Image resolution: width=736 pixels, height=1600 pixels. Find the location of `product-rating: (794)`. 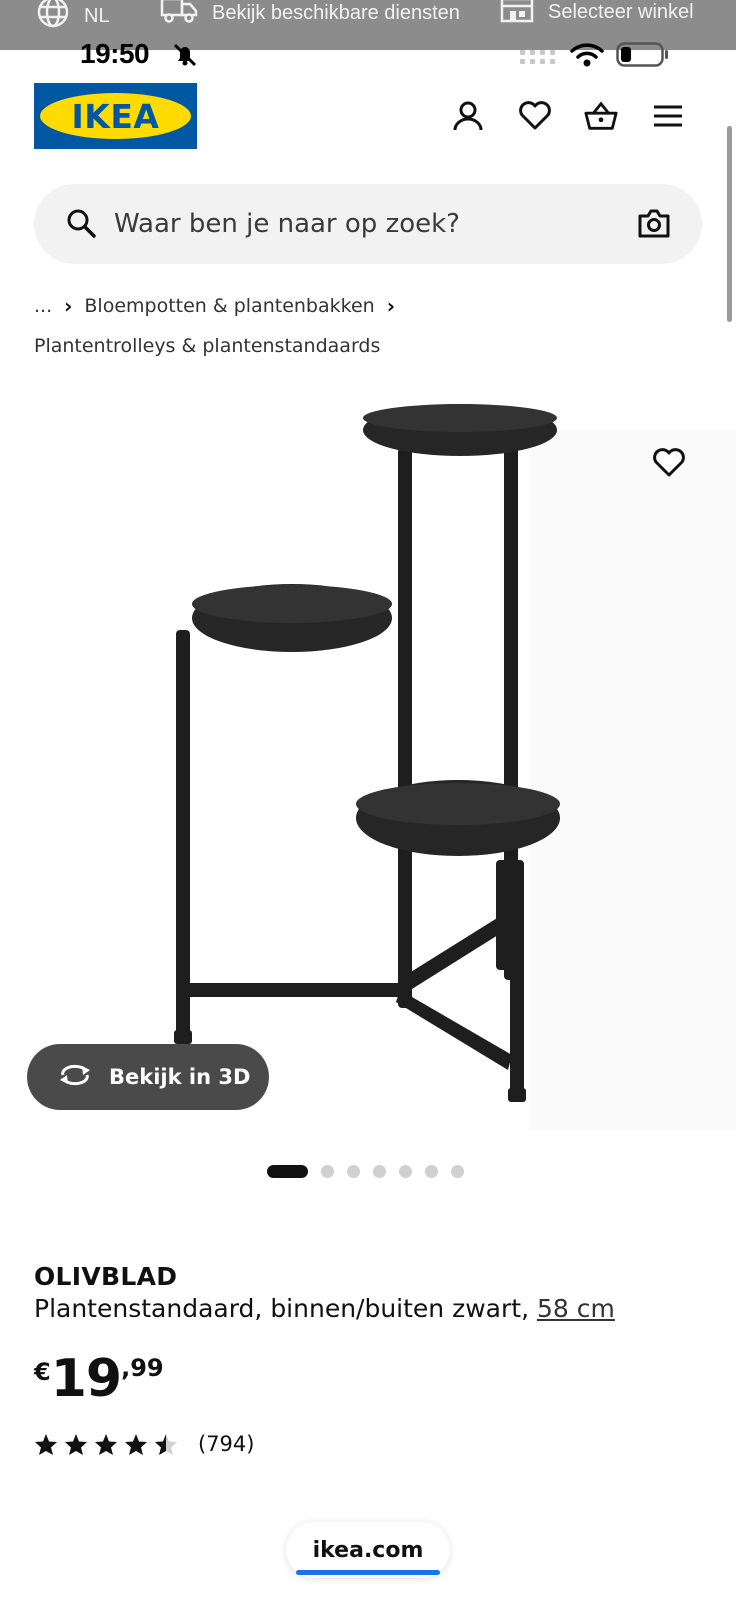

product-rating: (794) is located at coordinates (144, 1444).